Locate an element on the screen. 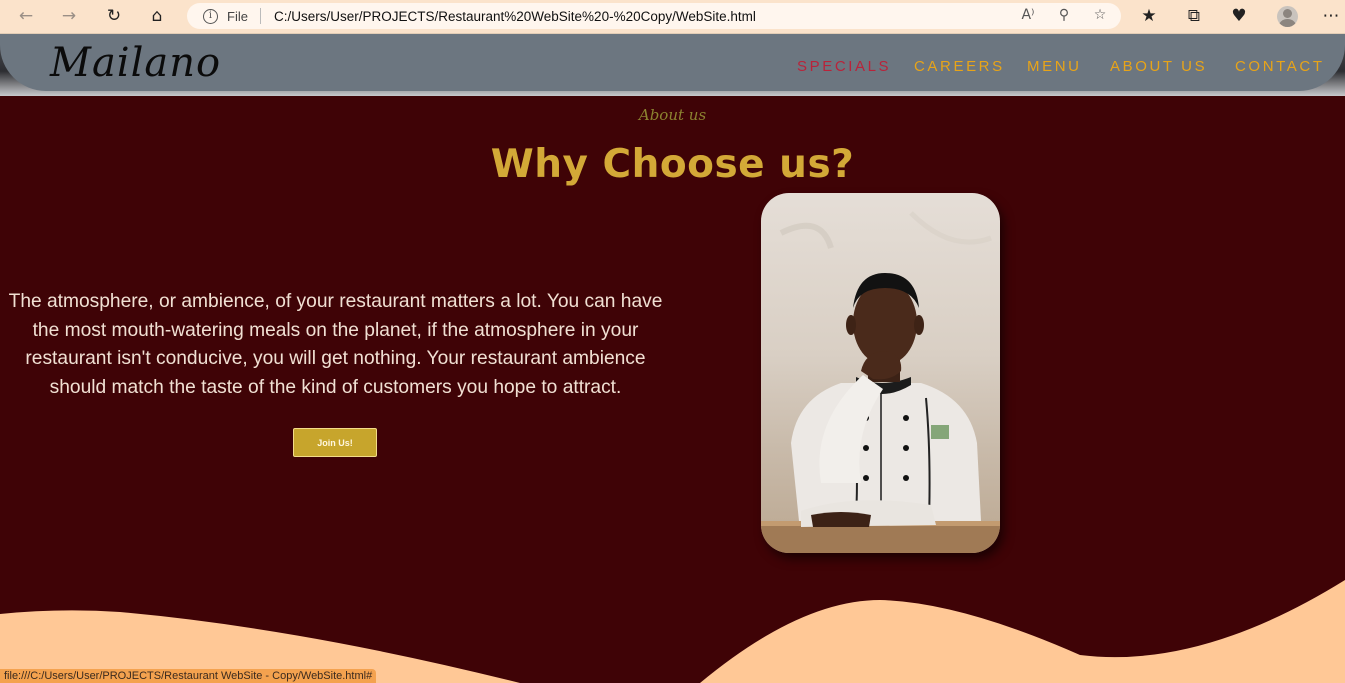 Image resolution: width=1345 pixels, height=683 pixels. forward-arrow-icon: → is located at coordinates (69, 16).